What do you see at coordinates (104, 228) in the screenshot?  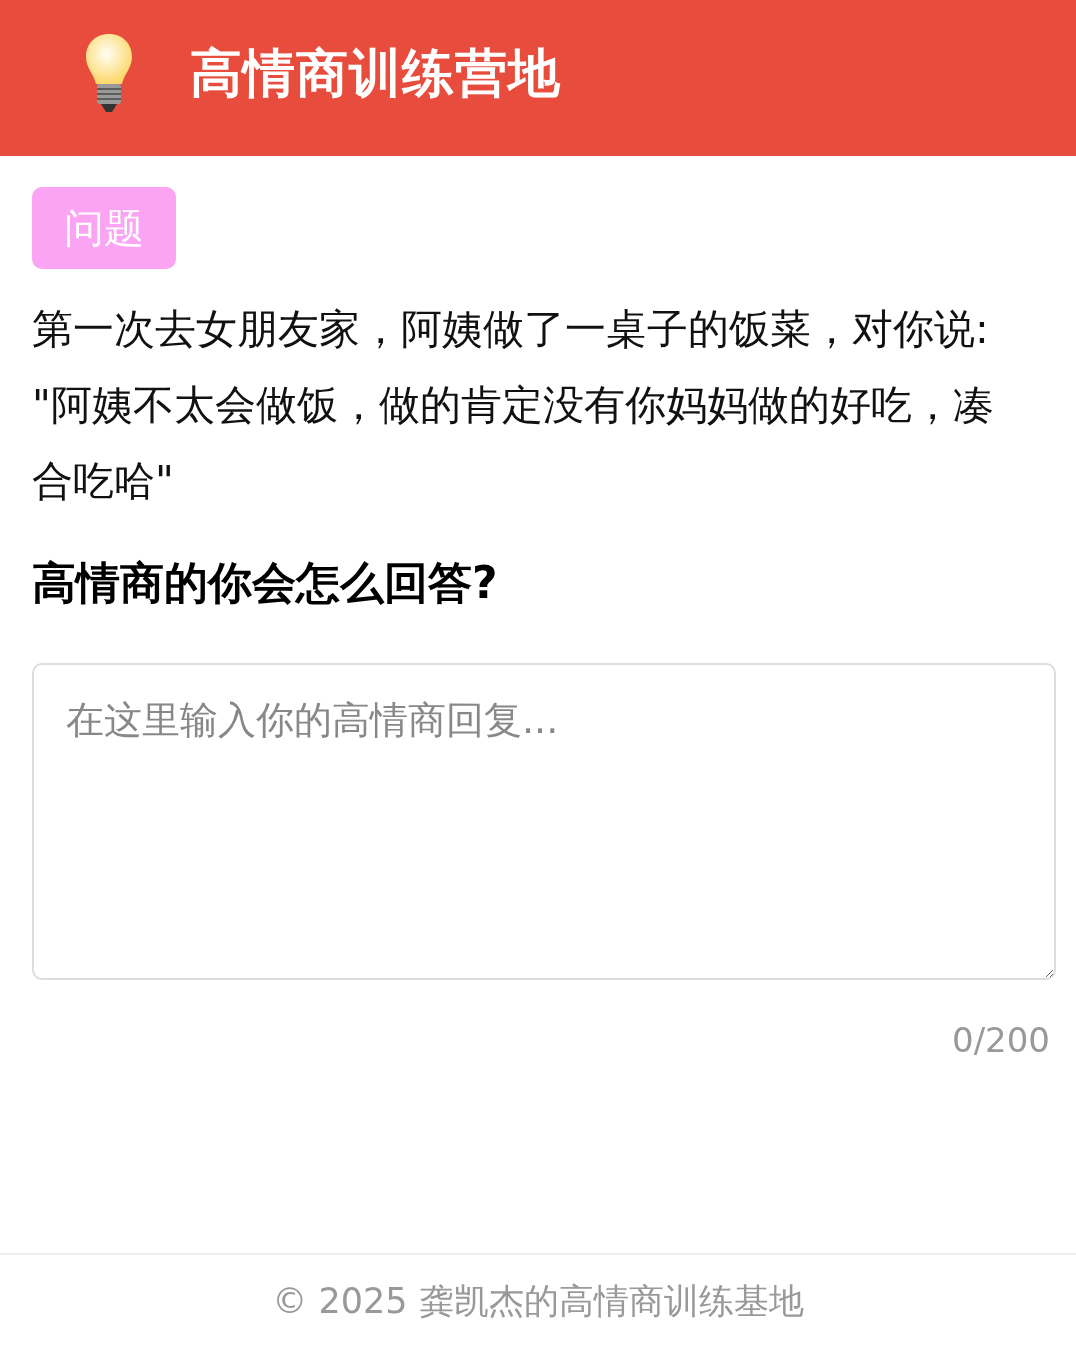 I see `question-tag: 问题` at bounding box center [104, 228].